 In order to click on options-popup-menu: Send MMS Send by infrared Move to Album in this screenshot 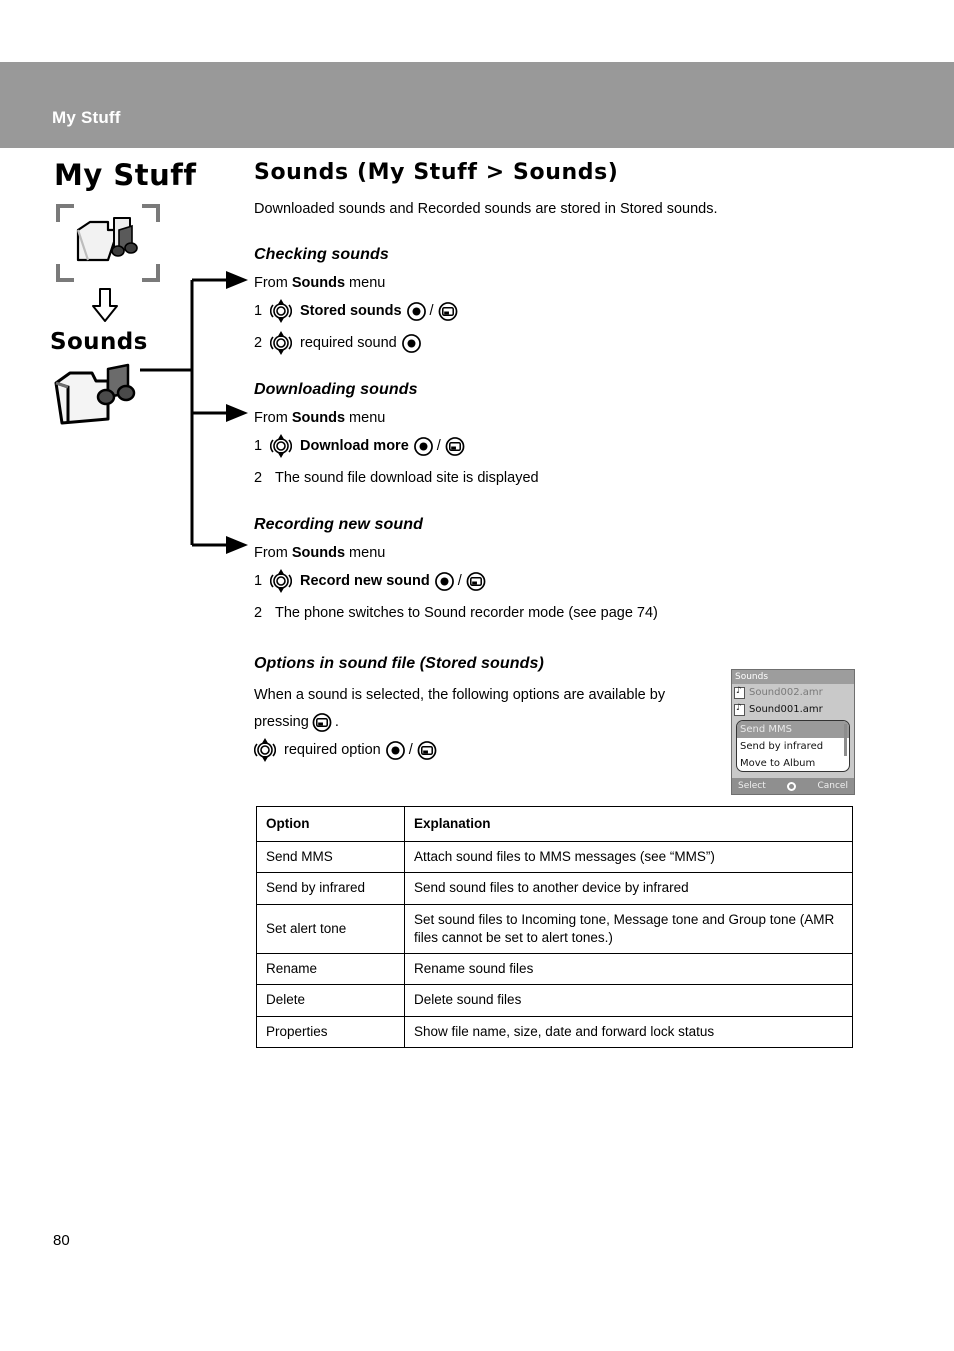, I will do `click(793, 746)`.